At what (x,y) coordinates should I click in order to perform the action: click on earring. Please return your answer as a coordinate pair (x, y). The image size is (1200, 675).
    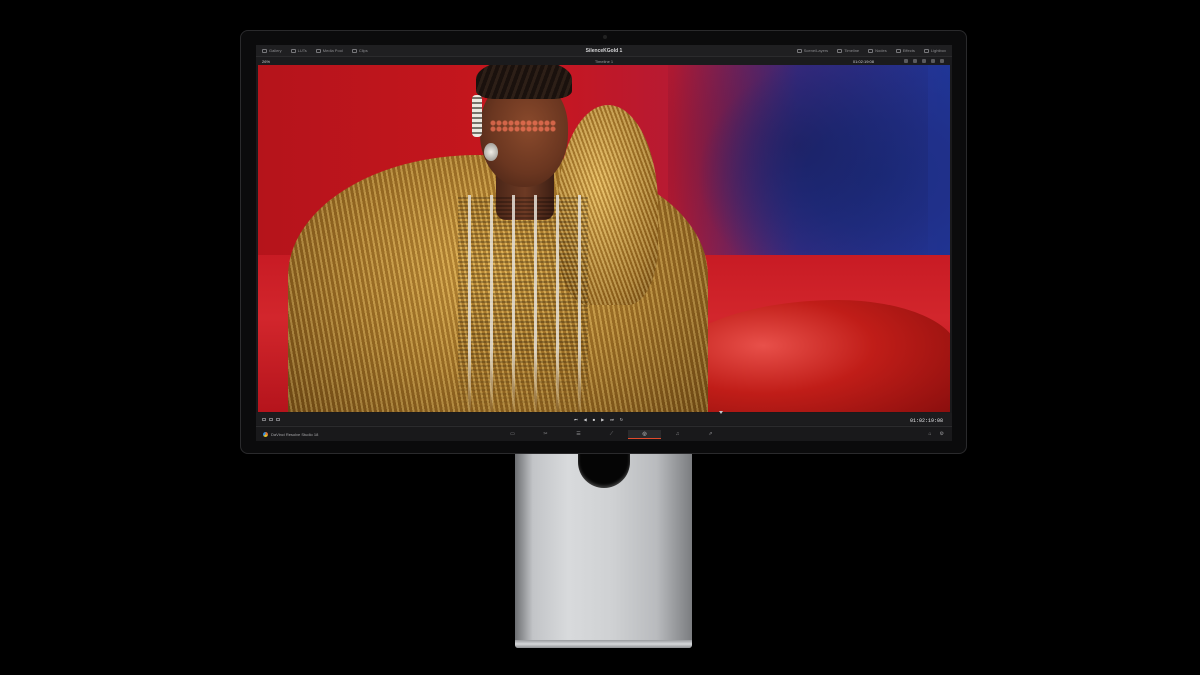
    Looking at the image, I should click on (491, 152).